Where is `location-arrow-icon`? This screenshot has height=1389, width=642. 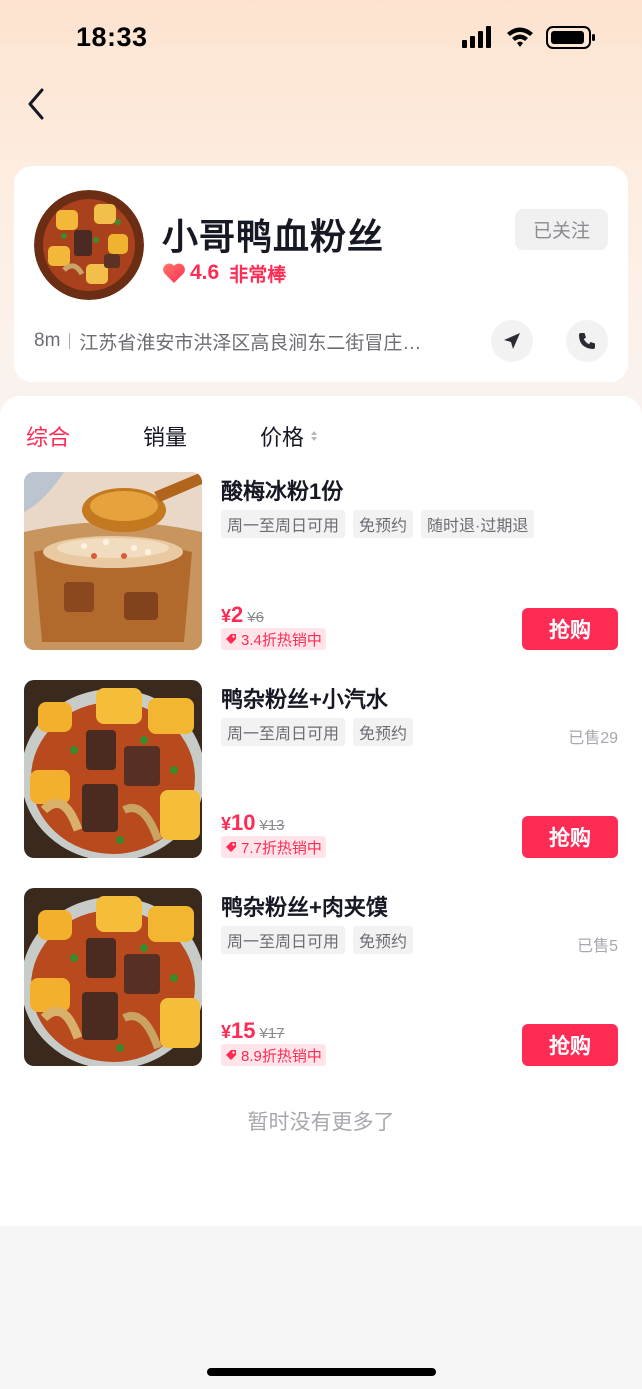
location-arrow-icon is located at coordinates (512, 341).